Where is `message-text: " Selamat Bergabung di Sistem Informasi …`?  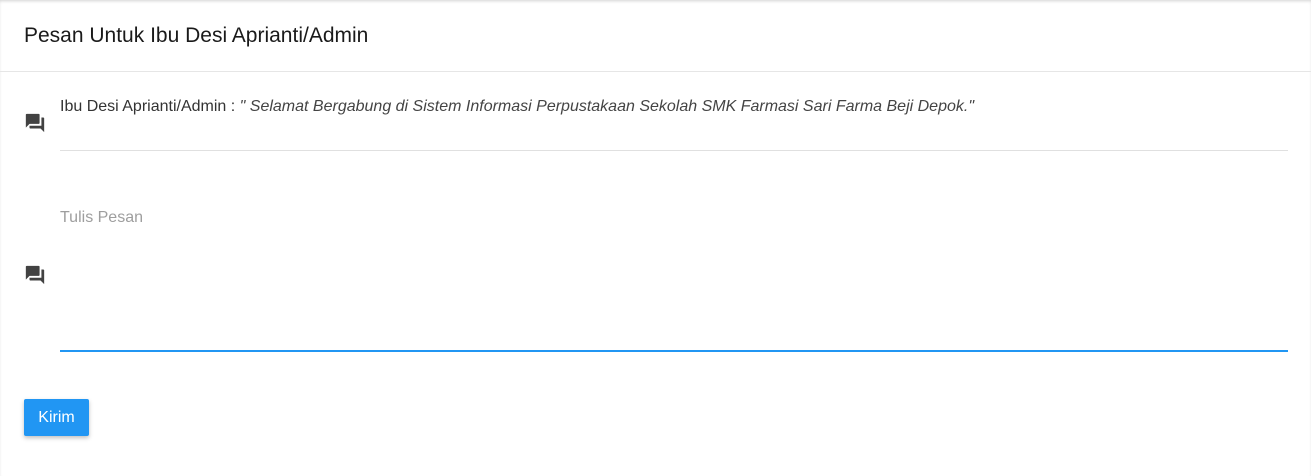 message-text: " Selamat Bergabung di Sistem Informasi … is located at coordinates (606, 106).